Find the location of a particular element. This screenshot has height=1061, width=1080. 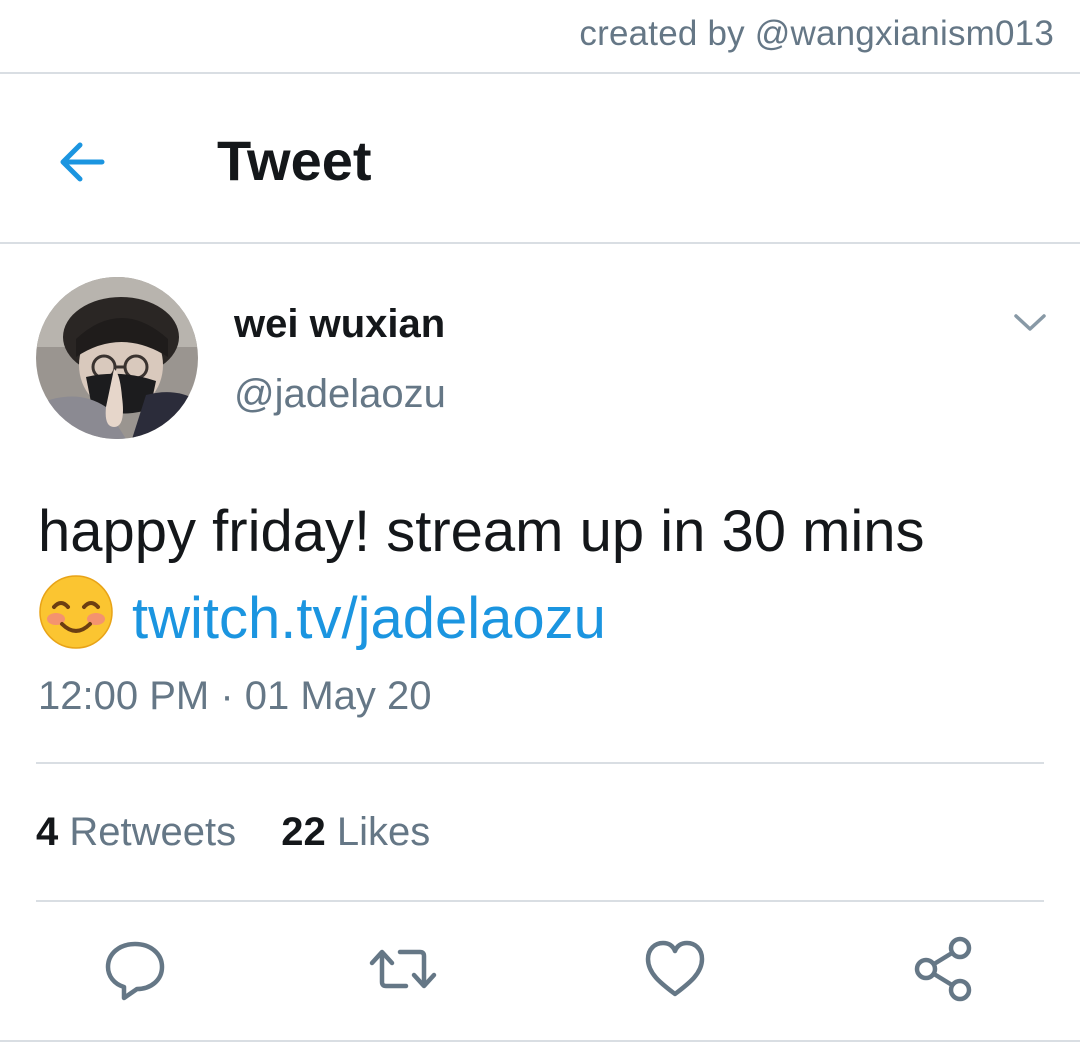

chevron-down-icon is located at coordinates (1030, 322).